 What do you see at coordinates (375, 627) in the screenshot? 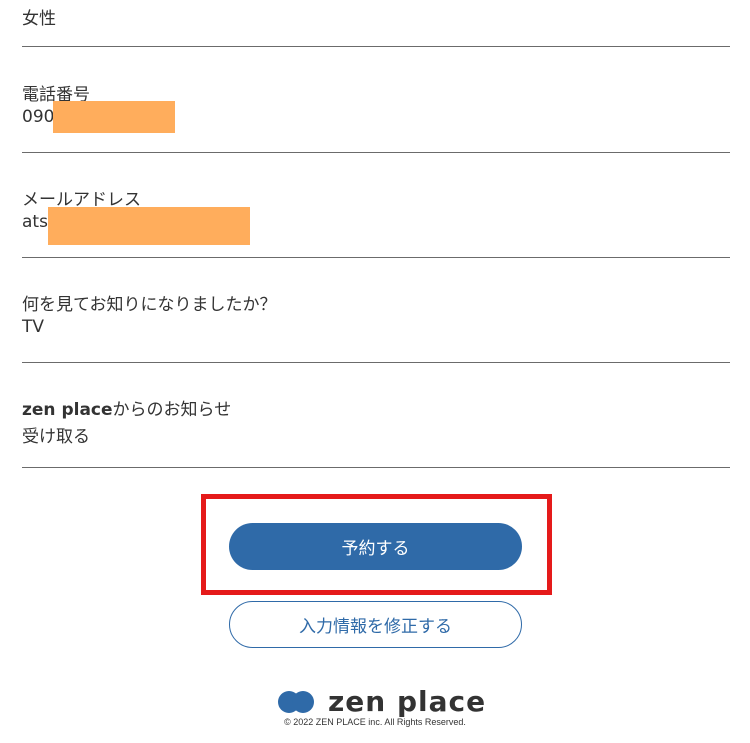
I see `edit-info-button-label: 入力情報を修正する` at bounding box center [375, 627].